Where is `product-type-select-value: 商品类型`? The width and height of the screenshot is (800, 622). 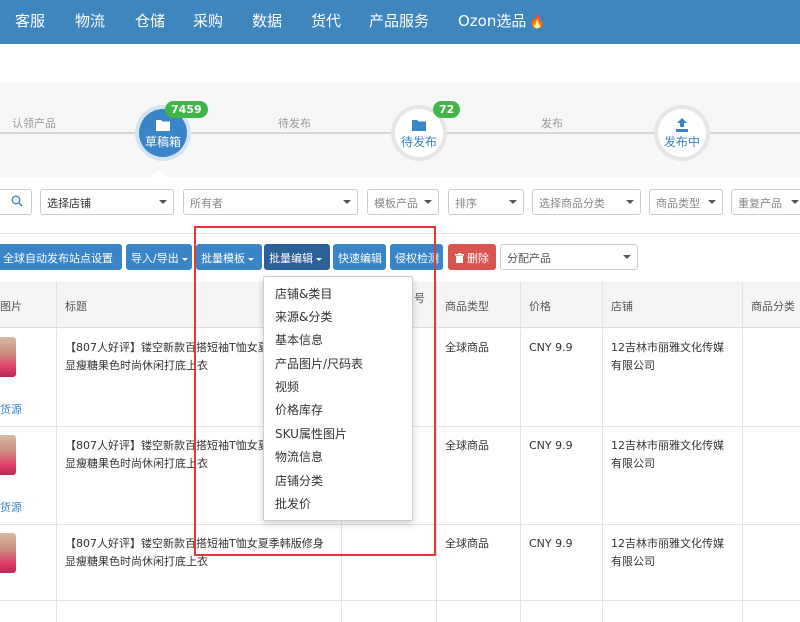
product-type-select-value: 商品类型 is located at coordinates (678, 203).